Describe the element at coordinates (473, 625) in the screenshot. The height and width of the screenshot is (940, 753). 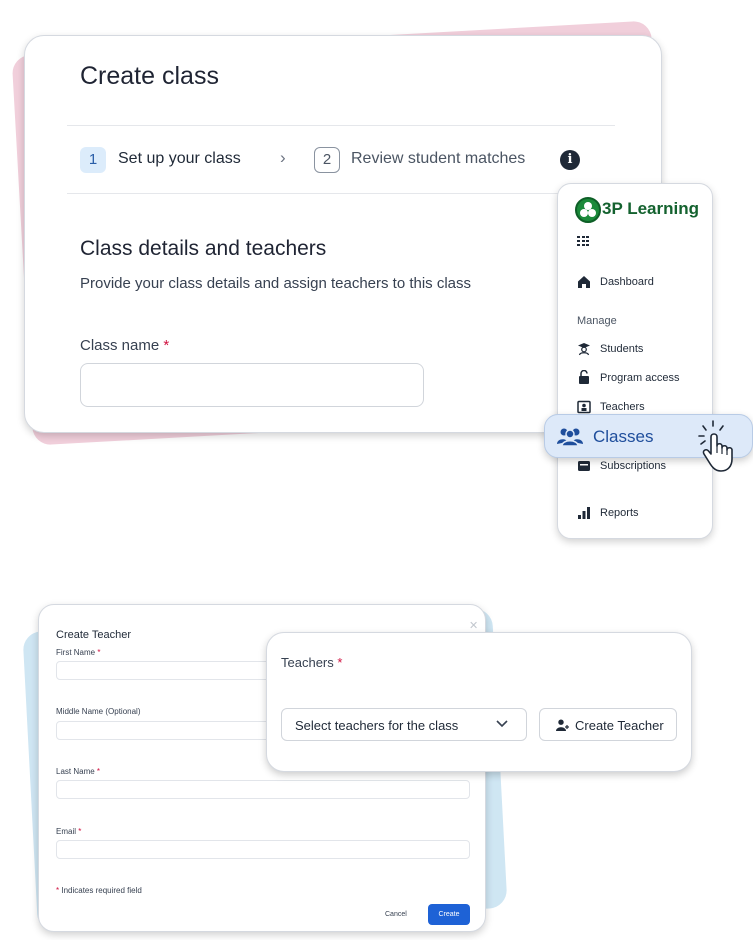
I see `close-icon: ✕` at that location.